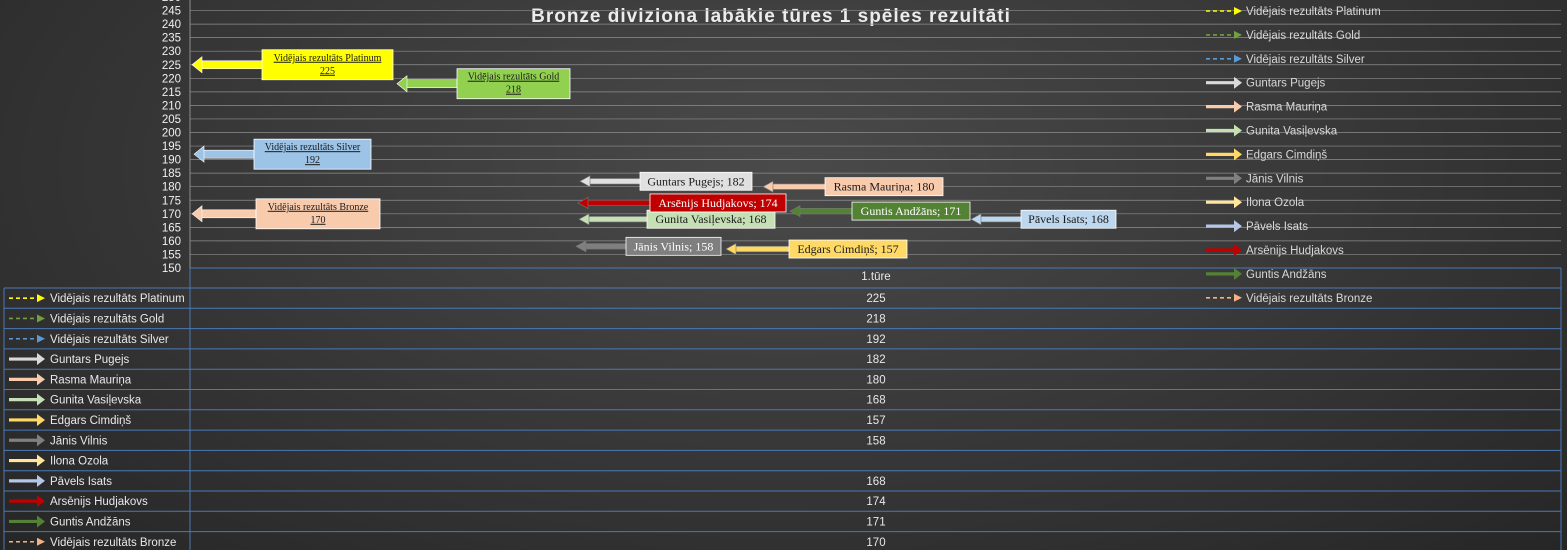 The height and width of the screenshot is (550, 1567). What do you see at coordinates (875, 277) in the screenshot?
I see `category-label: 1.tūre` at bounding box center [875, 277].